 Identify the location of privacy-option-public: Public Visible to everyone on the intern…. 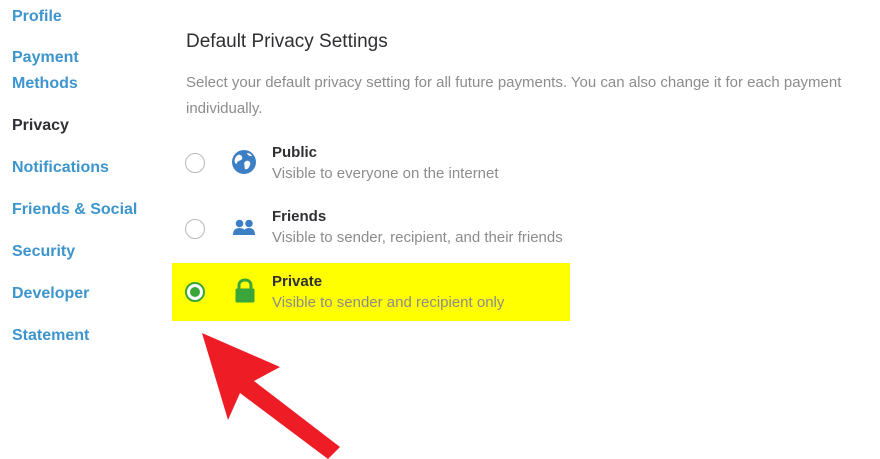
(371, 167).